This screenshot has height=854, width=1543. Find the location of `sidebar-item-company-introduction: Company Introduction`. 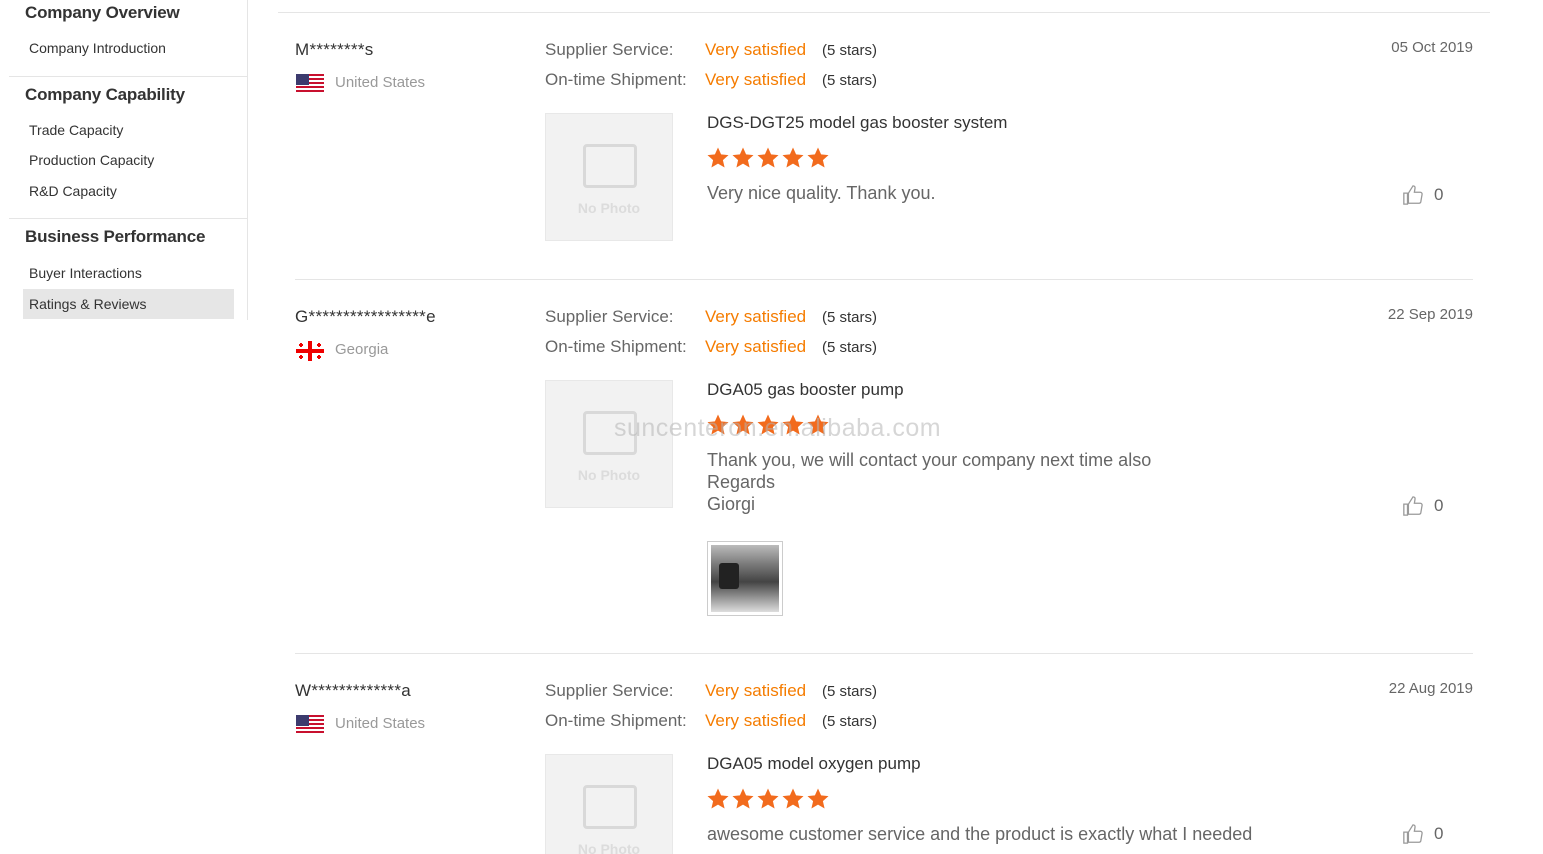

sidebar-item-company-introduction: Company Introduction is located at coordinates (128, 48).